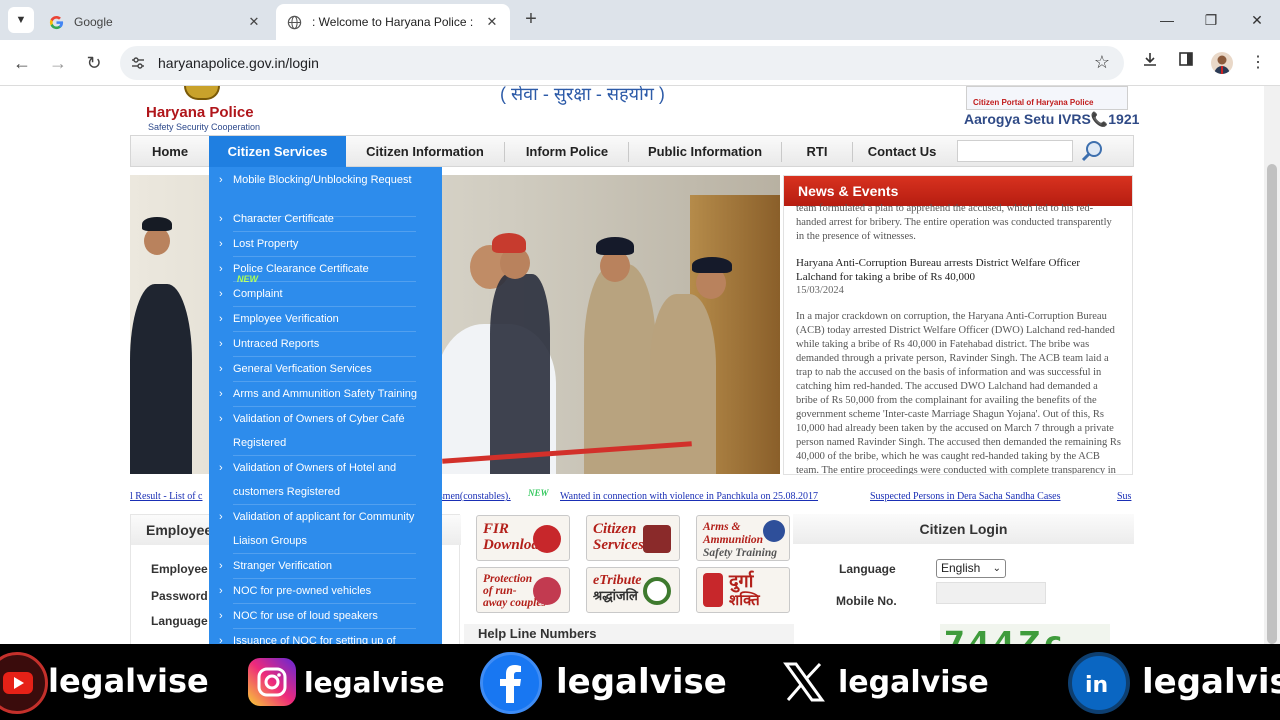  What do you see at coordinates (374, 682) in the screenshot?
I see `instagram-handle: legalvise` at bounding box center [374, 682].